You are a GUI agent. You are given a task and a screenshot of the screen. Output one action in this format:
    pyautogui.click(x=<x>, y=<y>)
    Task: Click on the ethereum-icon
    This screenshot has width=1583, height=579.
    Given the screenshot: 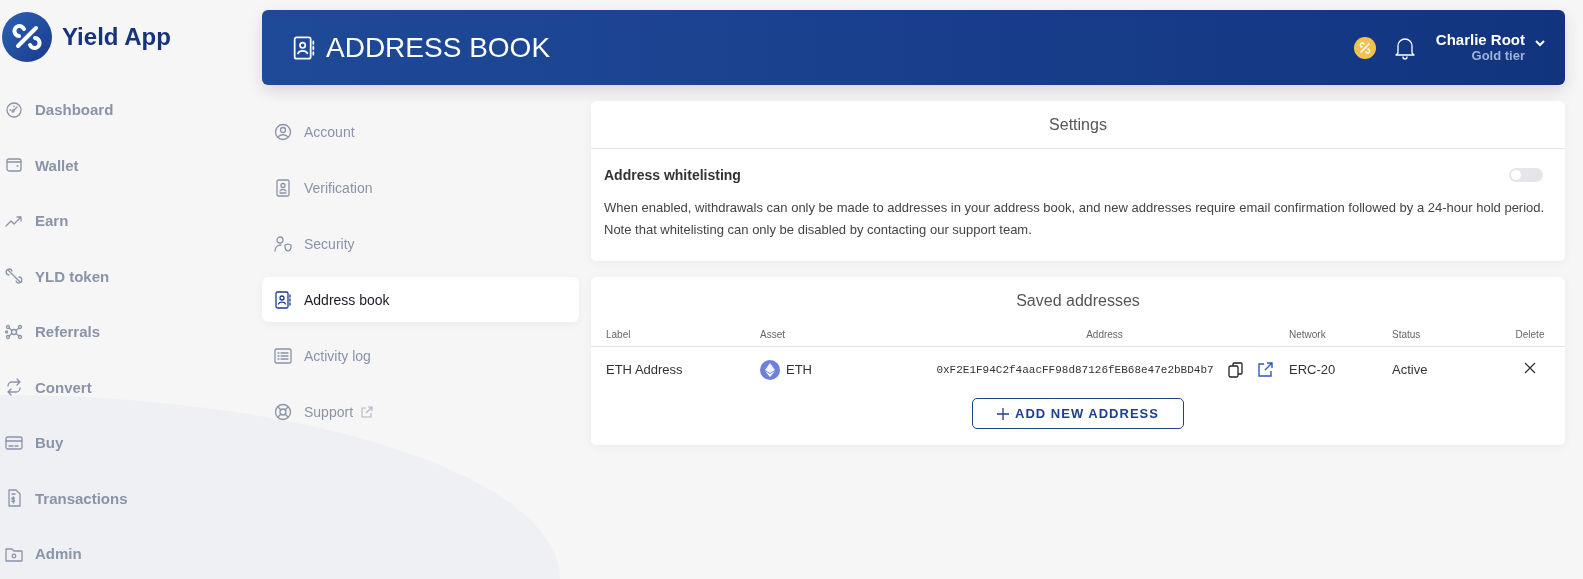 What is the action you would take?
    pyautogui.click(x=770, y=369)
    